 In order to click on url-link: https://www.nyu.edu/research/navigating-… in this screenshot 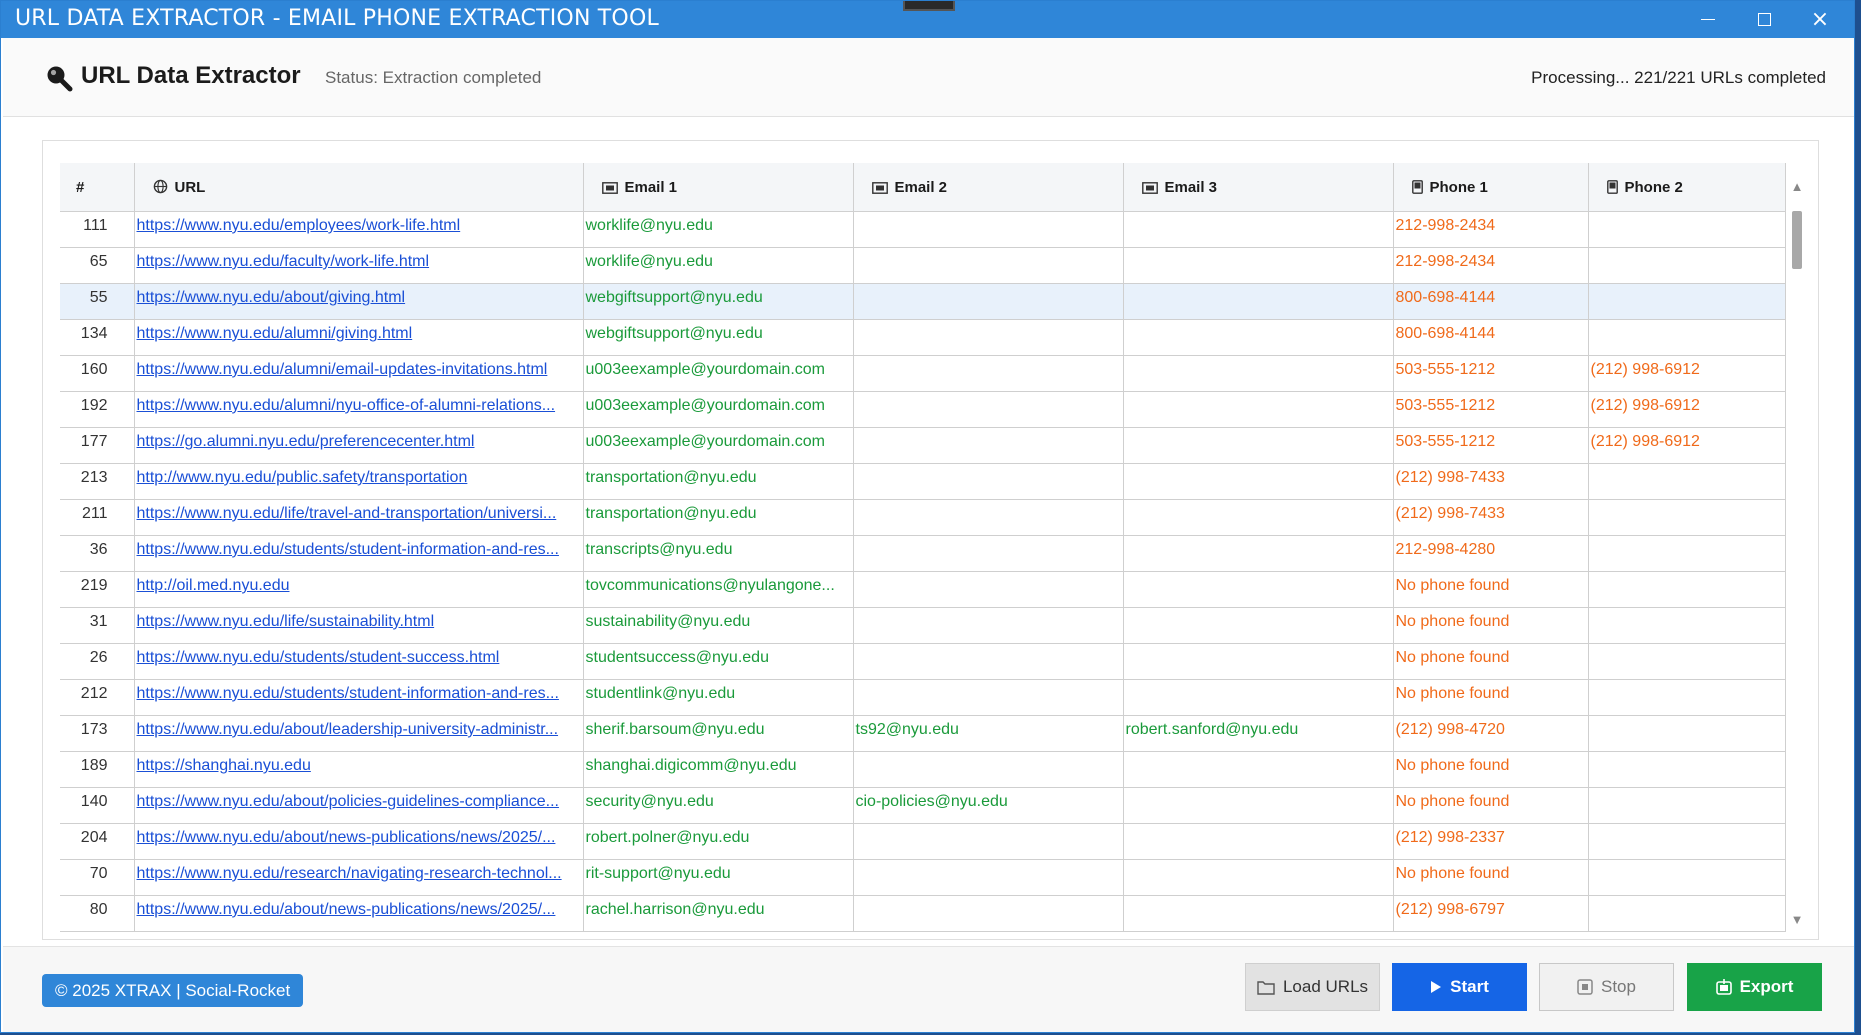, I will do `click(359, 877)`.